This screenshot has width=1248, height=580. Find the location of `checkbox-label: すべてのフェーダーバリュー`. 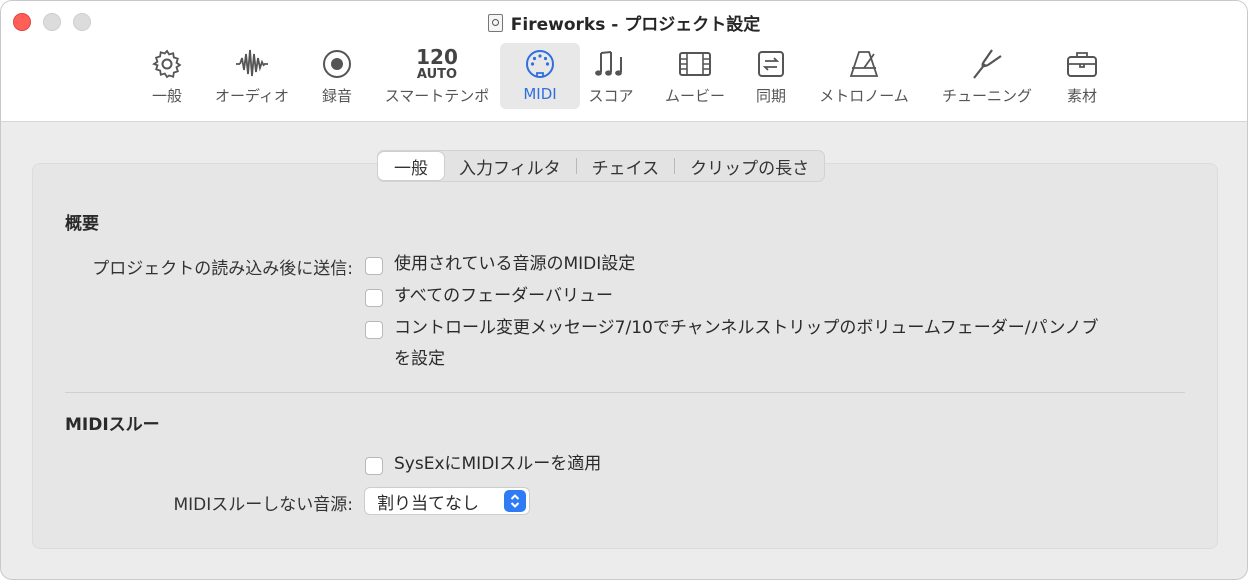

checkbox-label: すべてのフェーダーバリュー is located at coordinates (503, 296).